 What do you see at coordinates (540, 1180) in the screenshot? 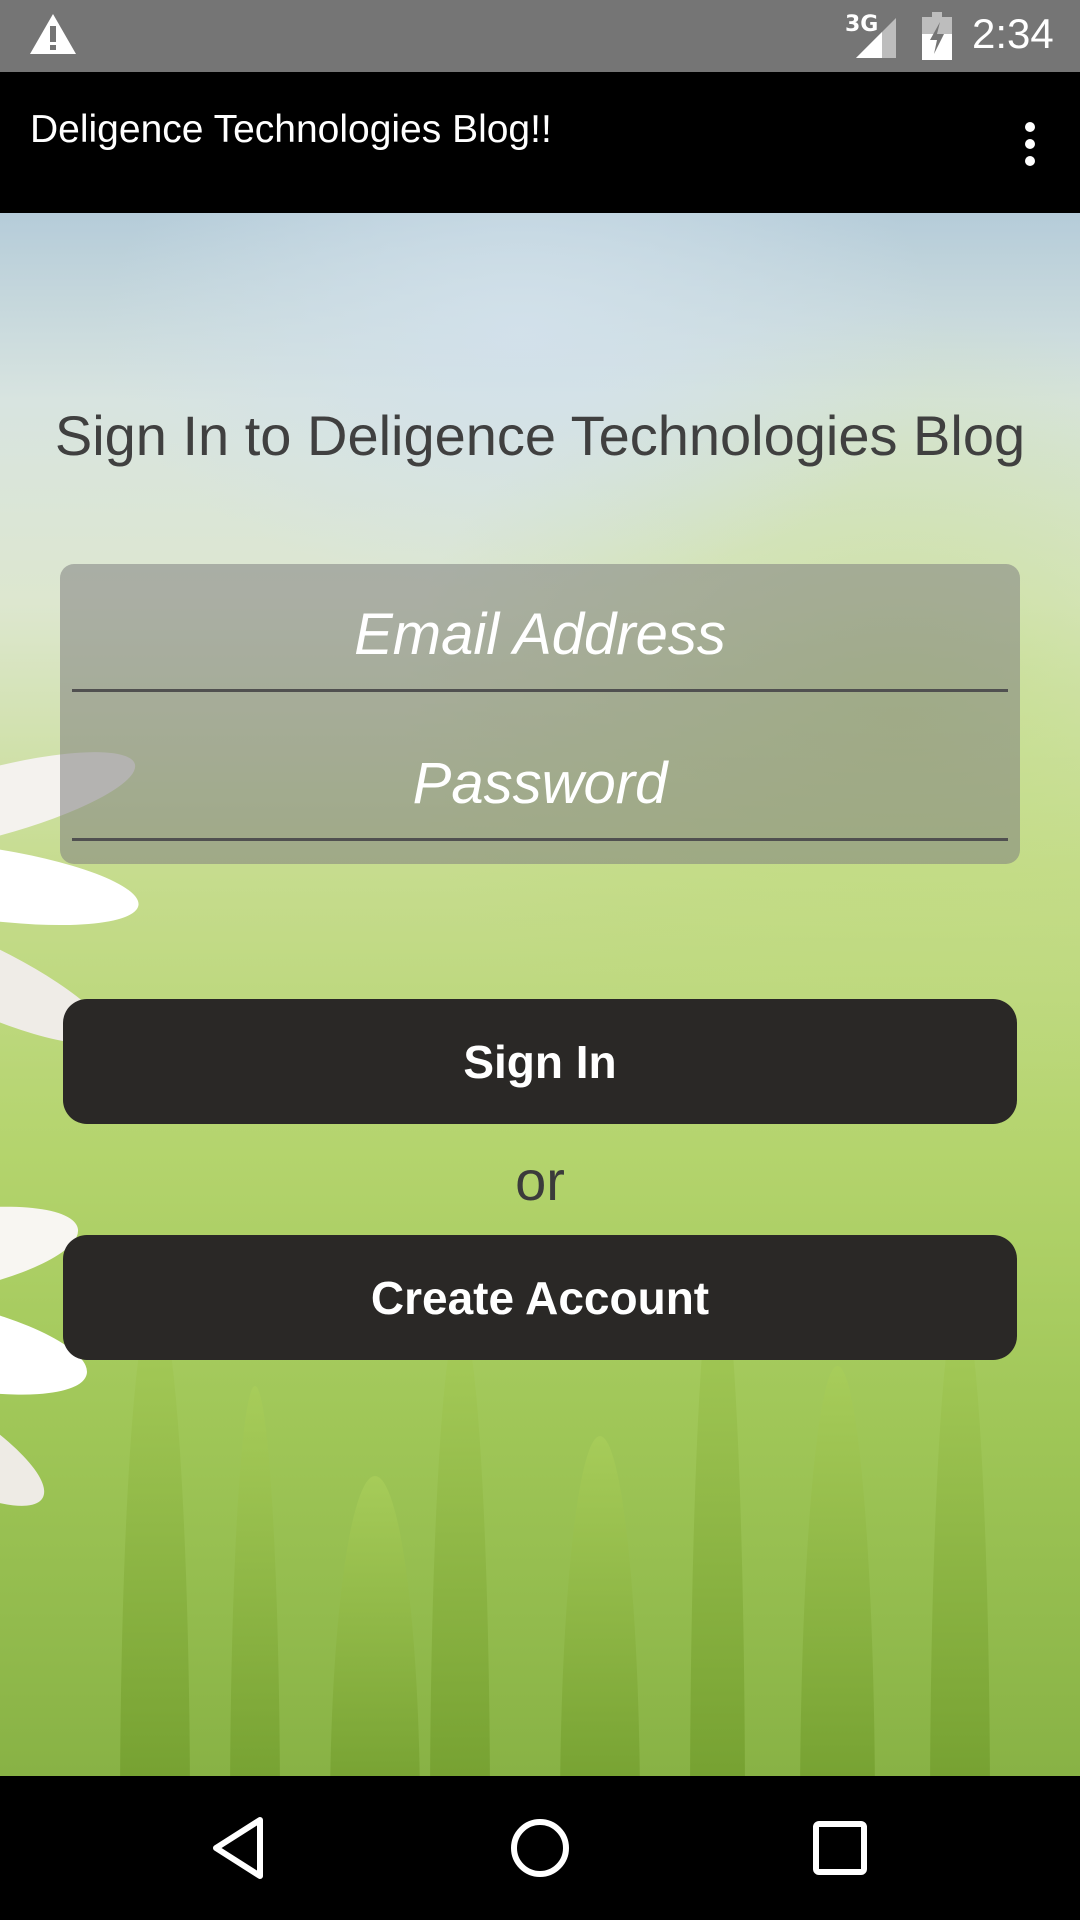
I see `or-separator: or` at bounding box center [540, 1180].